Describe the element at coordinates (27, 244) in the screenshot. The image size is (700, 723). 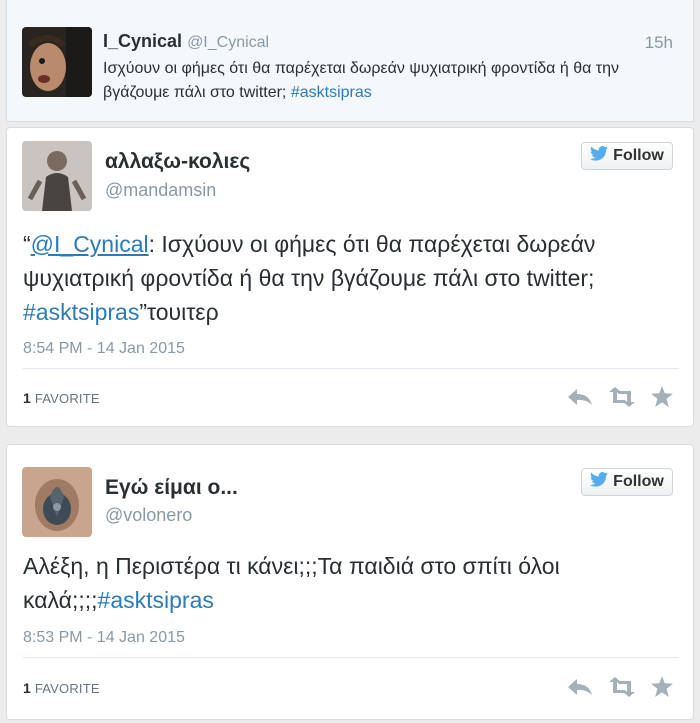
I see `open-quote: “` at that location.